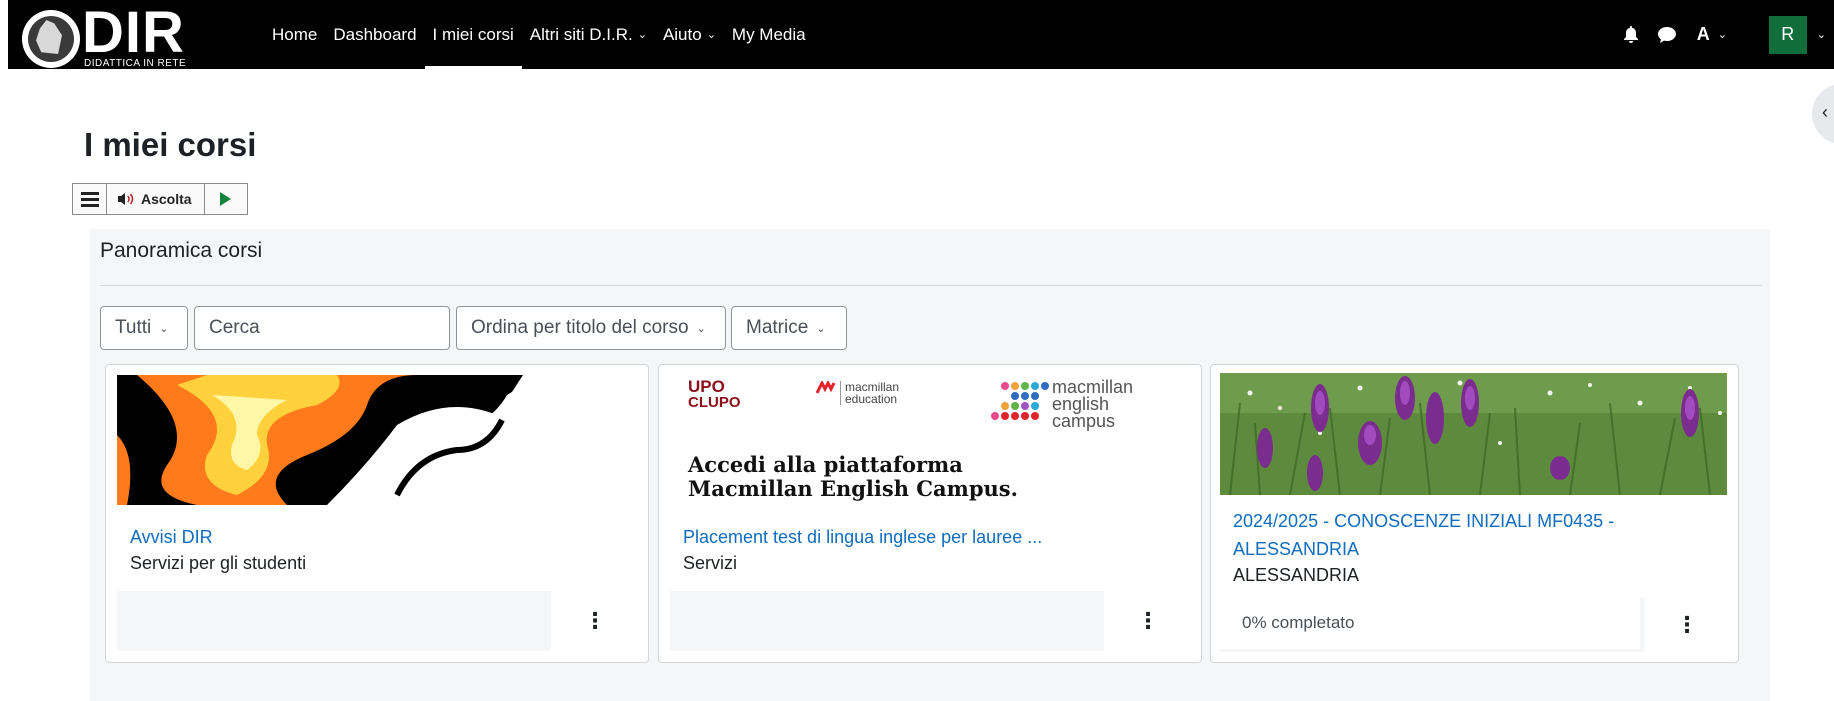 This screenshot has width=1834, height=701. Describe the element at coordinates (226, 199) in the screenshot. I see `play-icon` at that location.